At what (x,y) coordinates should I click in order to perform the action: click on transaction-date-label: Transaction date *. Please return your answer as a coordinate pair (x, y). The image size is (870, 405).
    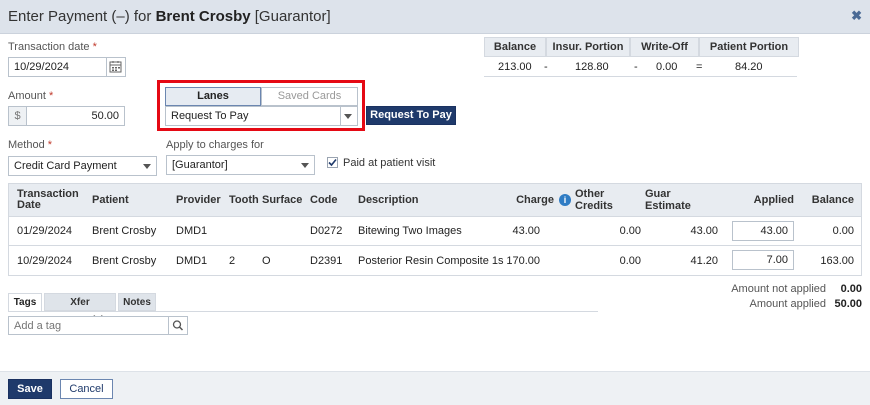
    Looking at the image, I should click on (52, 47).